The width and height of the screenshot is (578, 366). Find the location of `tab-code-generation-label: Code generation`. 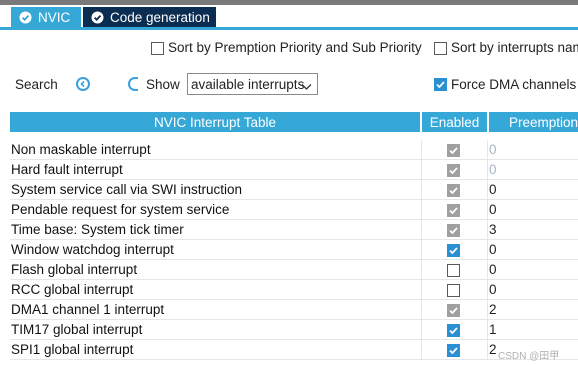

tab-code-generation-label: Code generation is located at coordinates (160, 17).